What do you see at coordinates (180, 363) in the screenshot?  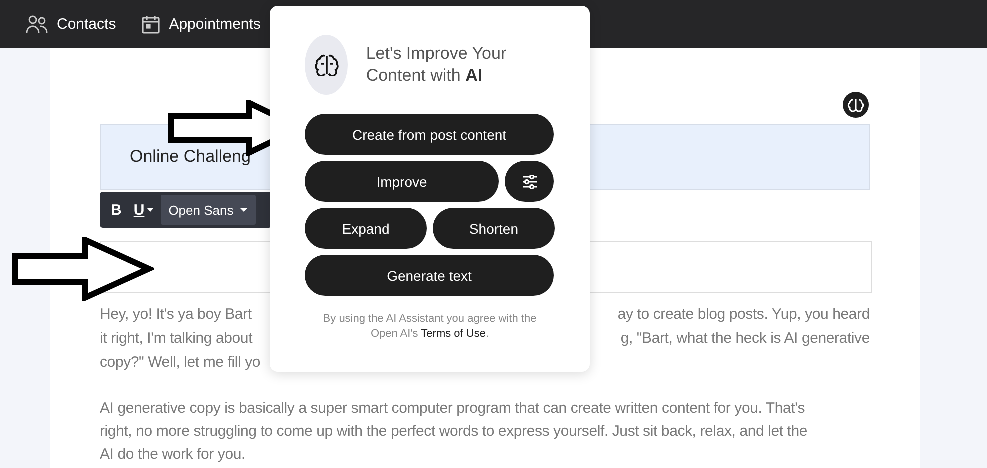 I see `body-text: copy?" Well, let me fill yo` at bounding box center [180, 363].